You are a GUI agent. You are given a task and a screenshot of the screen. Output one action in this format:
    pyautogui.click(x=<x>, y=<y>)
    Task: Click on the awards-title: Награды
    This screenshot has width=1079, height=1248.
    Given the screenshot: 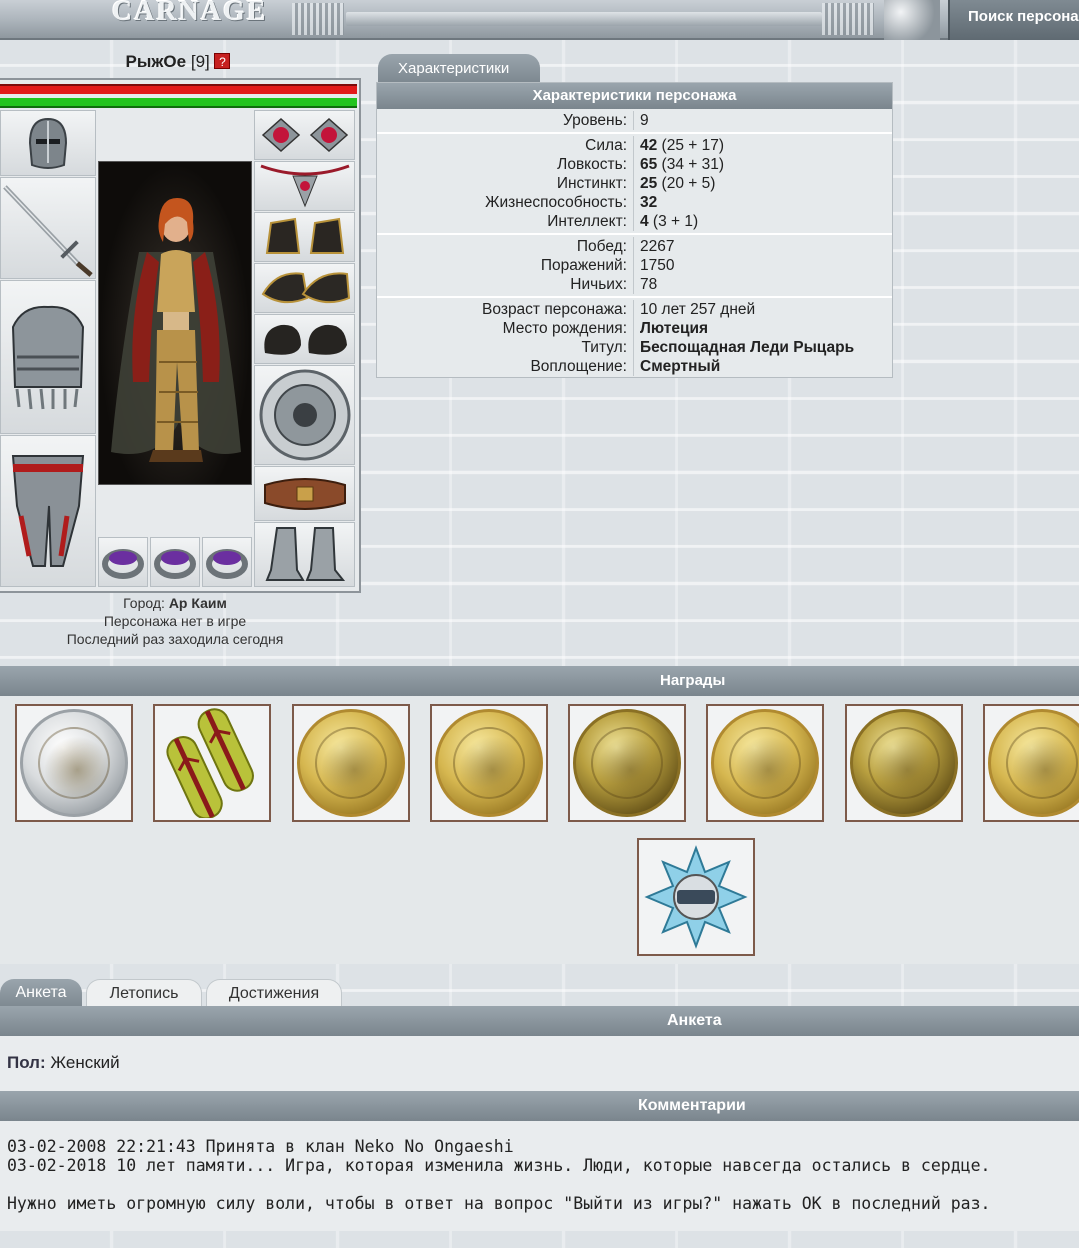 What is the action you would take?
    pyautogui.click(x=539, y=681)
    